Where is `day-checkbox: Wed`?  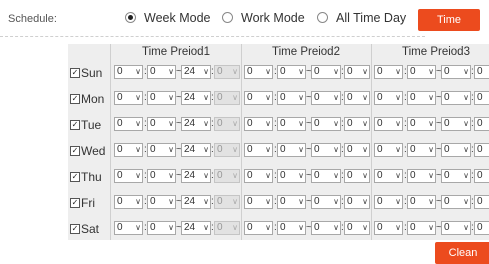
day-checkbox: Wed is located at coordinates (87, 151).